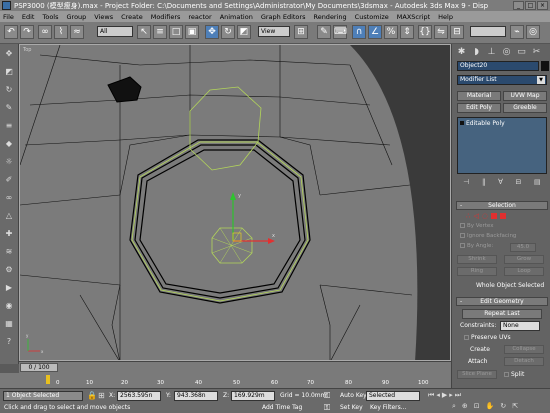  I want to click on edit-named-selection-icon: {}, so click(425, 32).